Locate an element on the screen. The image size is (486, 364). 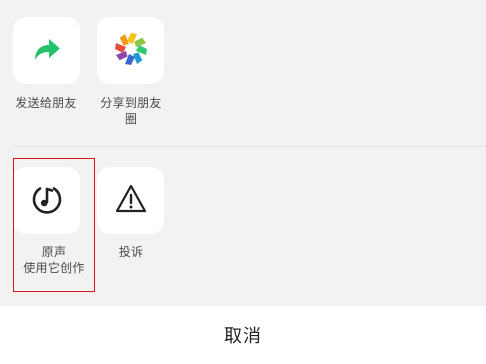
share-arrow-icon is located at coordinates (47, 51).